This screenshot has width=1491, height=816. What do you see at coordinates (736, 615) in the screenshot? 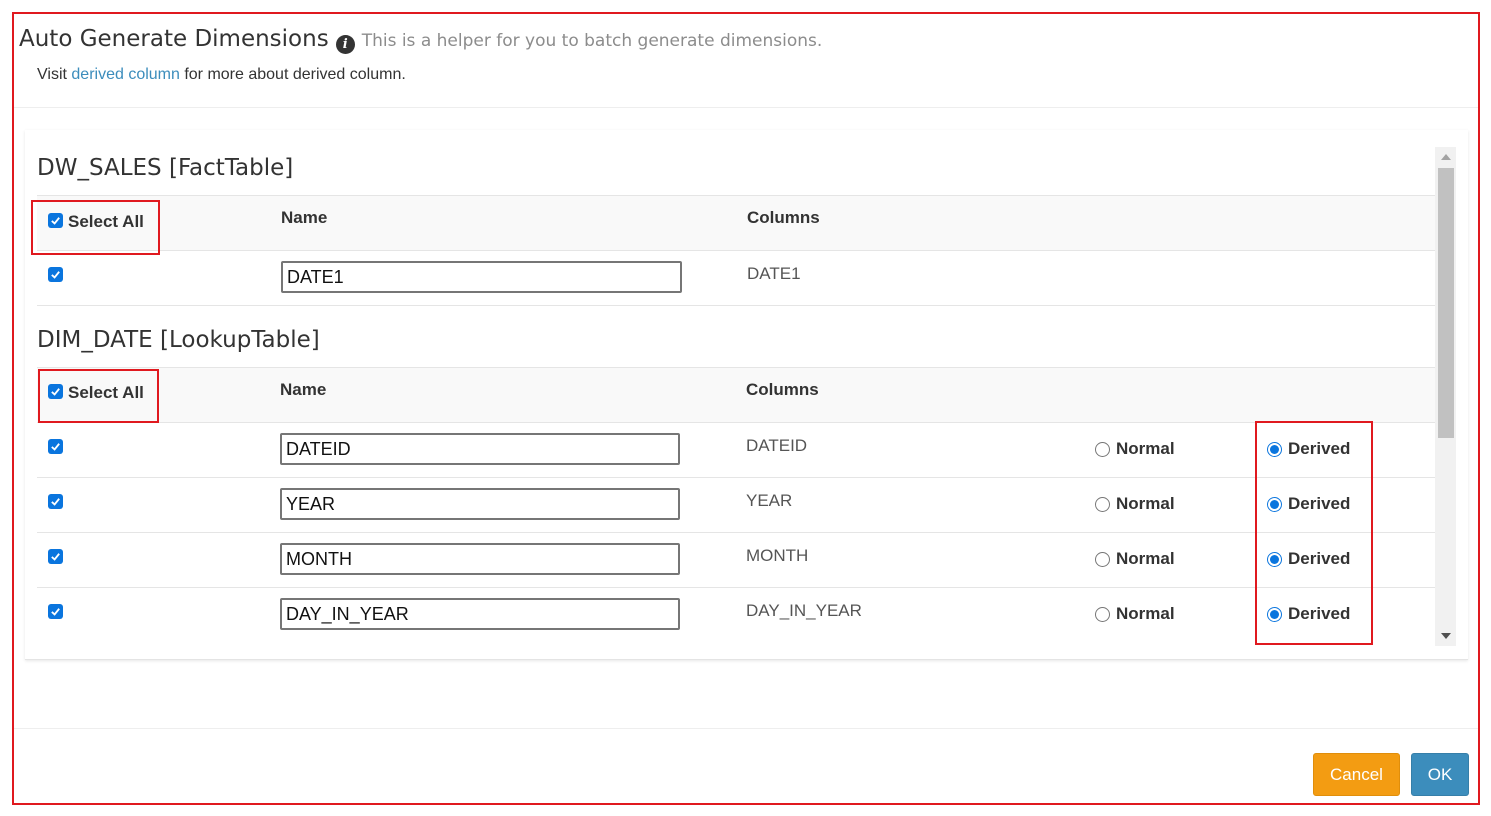
I see `table-row: DAY_IN_YEAR Normal Derived` at bounding box center [736, 615].